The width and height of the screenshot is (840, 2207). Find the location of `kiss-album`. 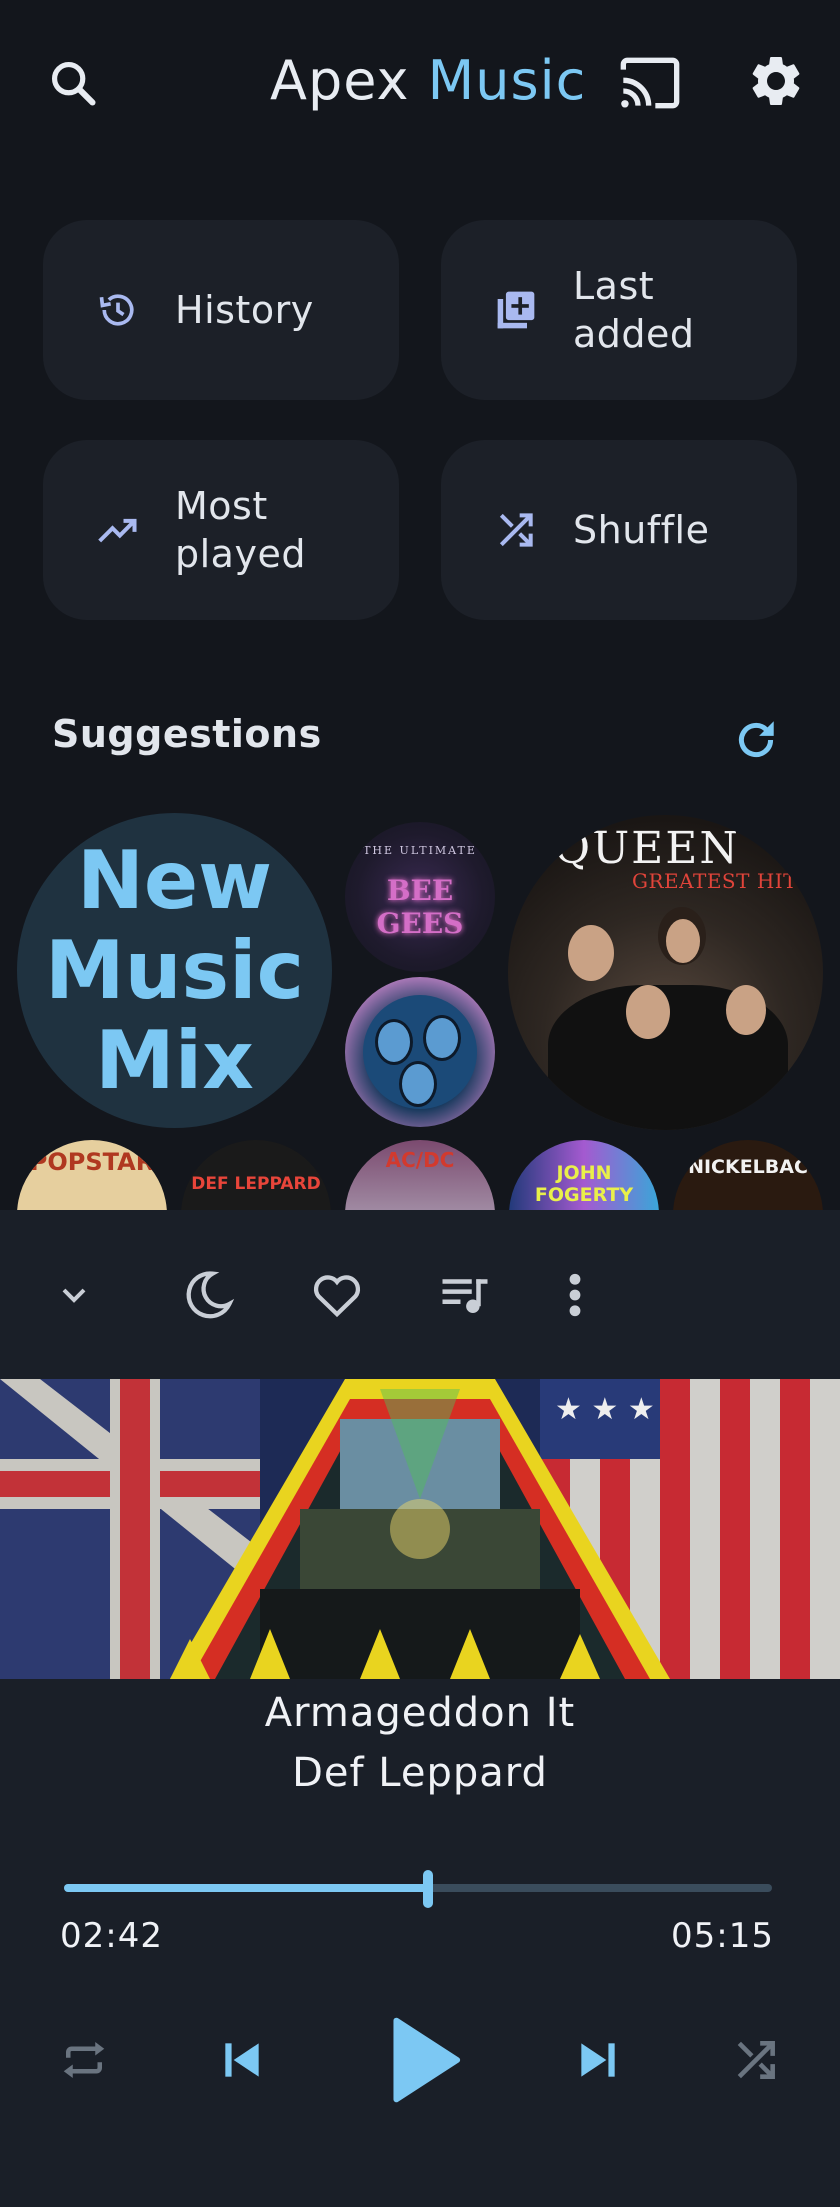

kiss-album is located at coordinates (420, 1052).